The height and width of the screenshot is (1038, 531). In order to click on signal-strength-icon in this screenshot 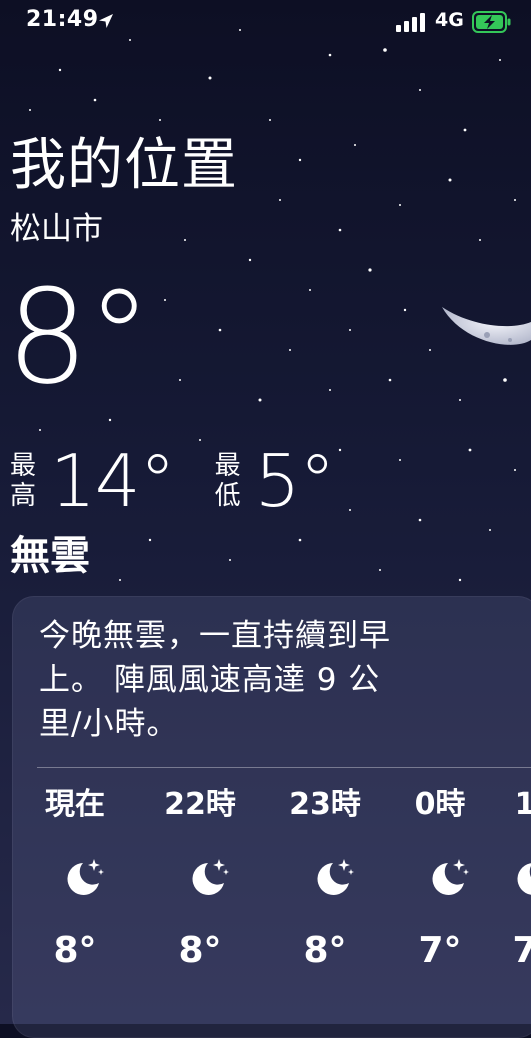, I will do `click(412, 24)`.